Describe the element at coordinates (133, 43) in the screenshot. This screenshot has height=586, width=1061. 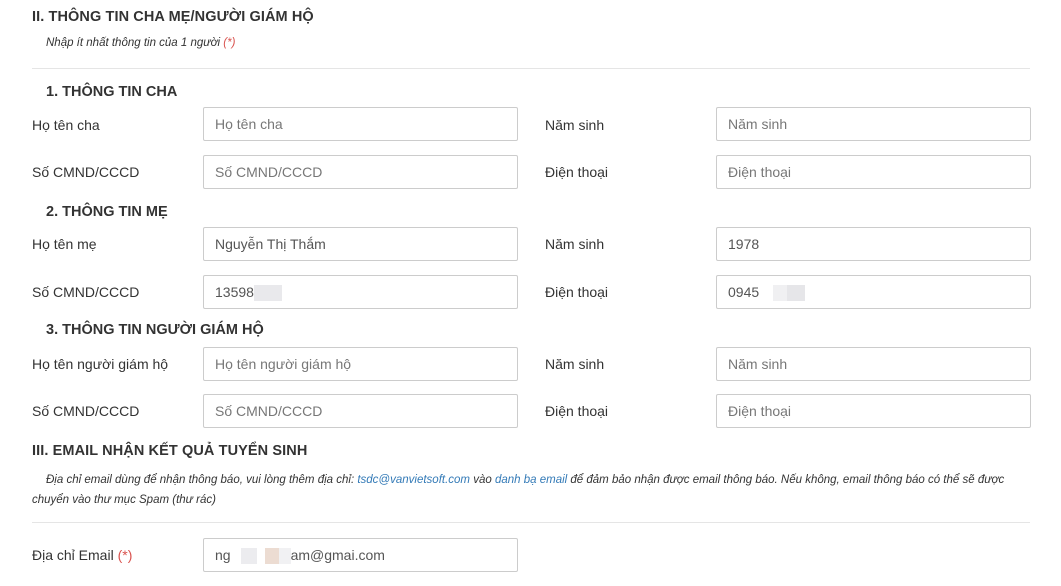
I see `parents-note-text: Nhập ít nhất thông tin của 1 người` at that location.